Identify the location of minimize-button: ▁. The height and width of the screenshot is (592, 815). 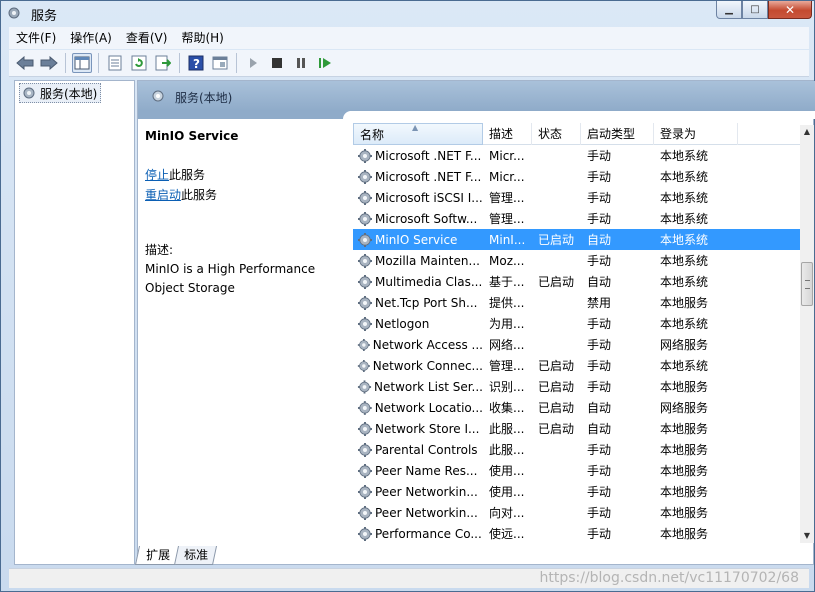
(729, 10).